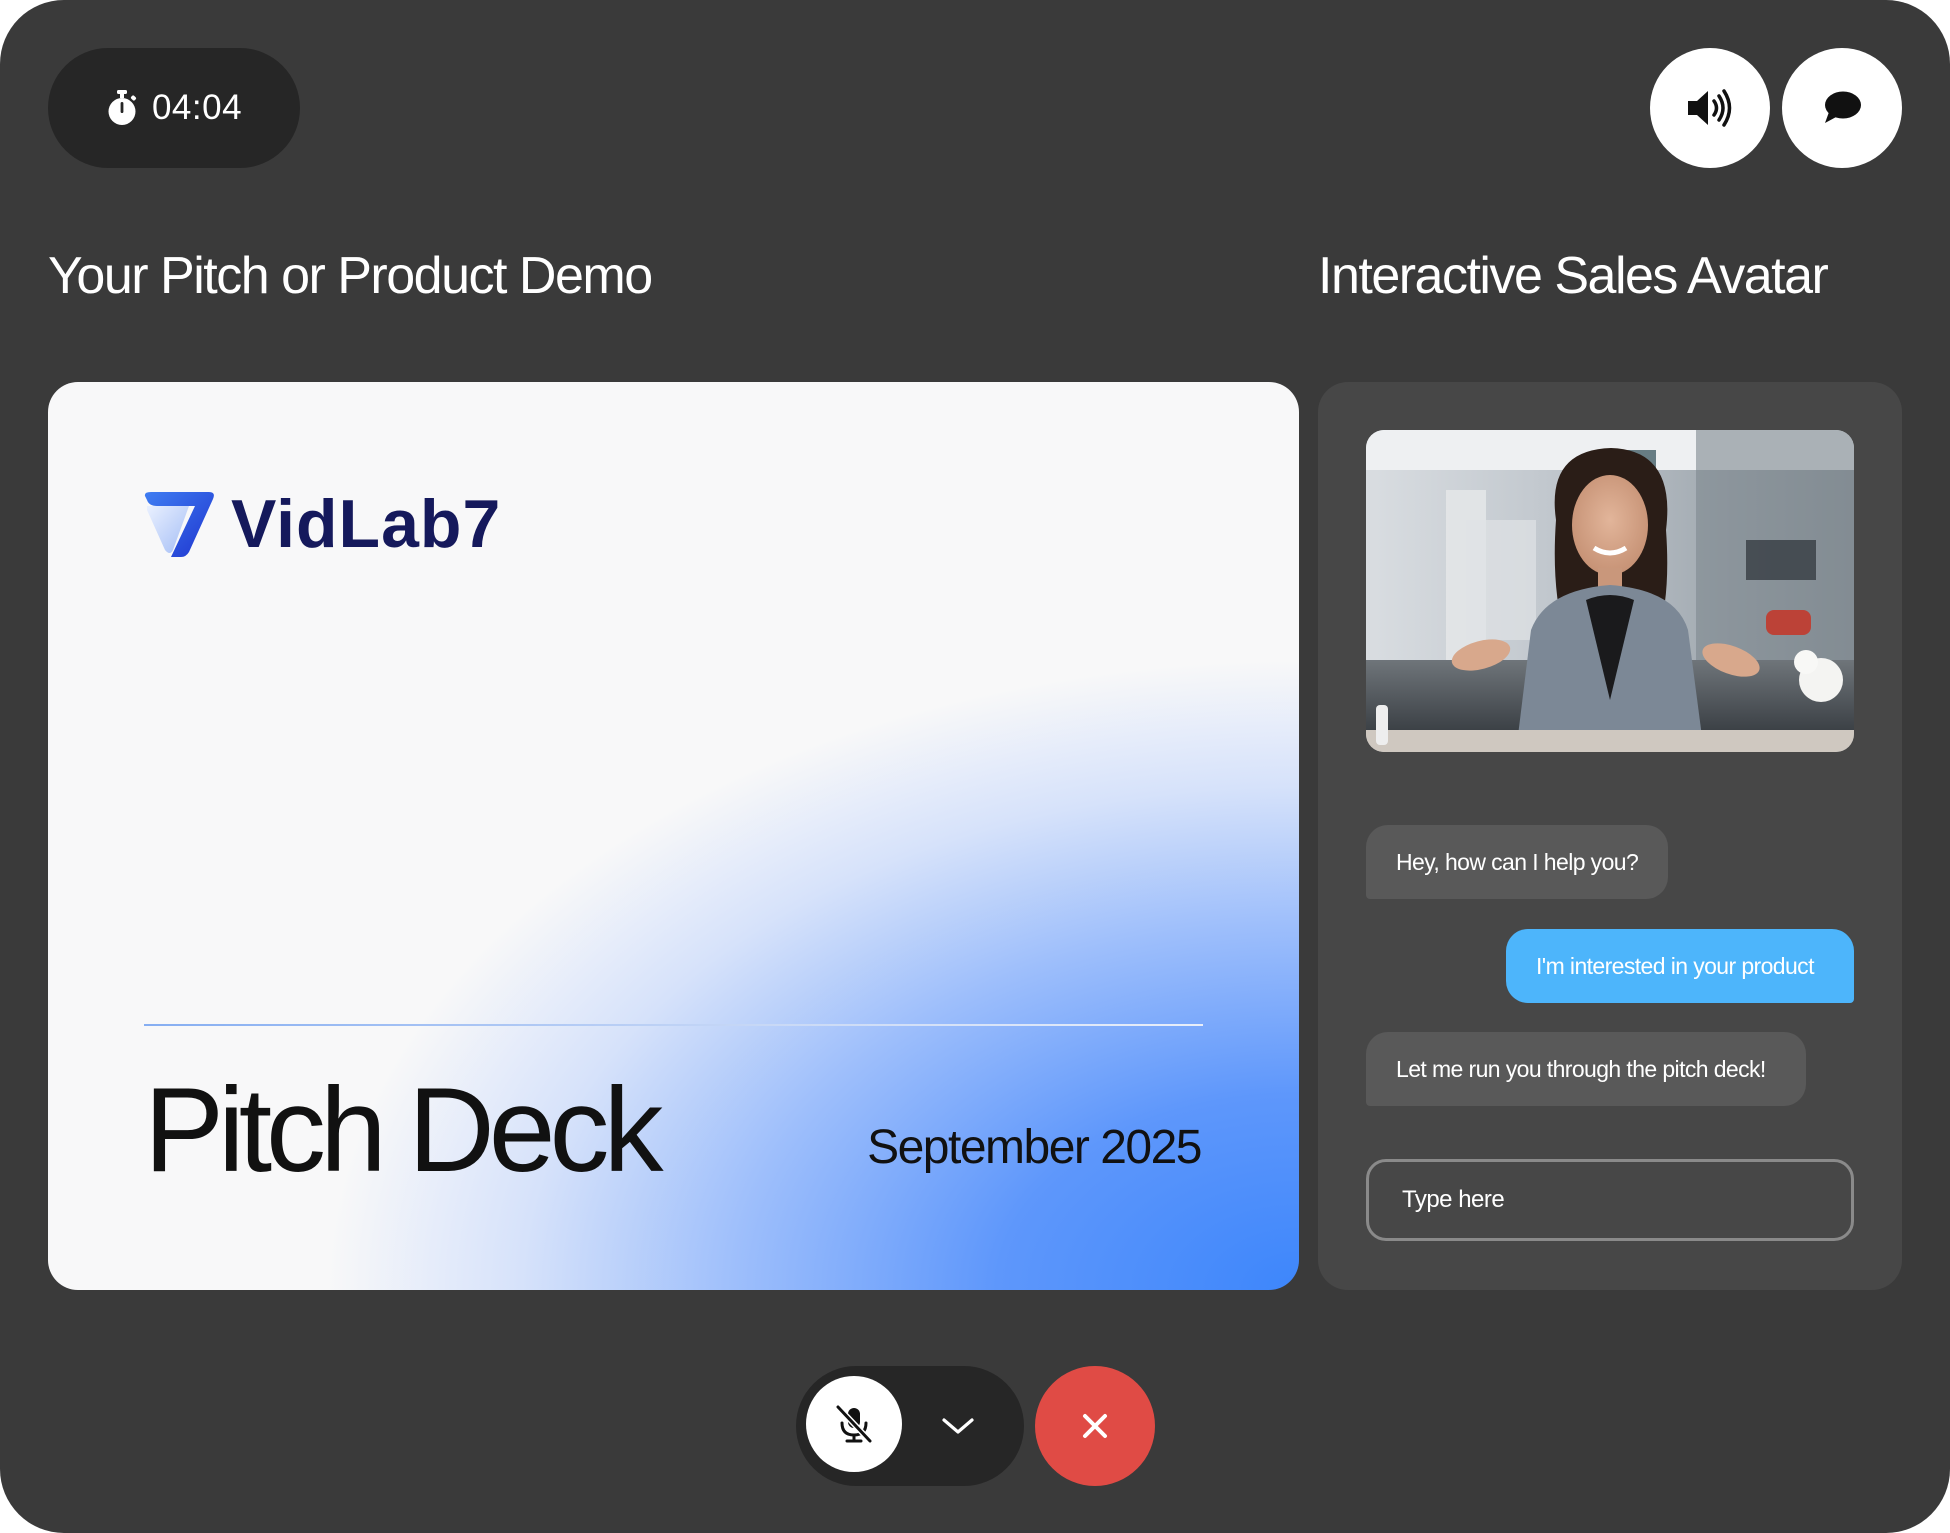  I want to click on call-timer: 04:04, so click(174, 108).